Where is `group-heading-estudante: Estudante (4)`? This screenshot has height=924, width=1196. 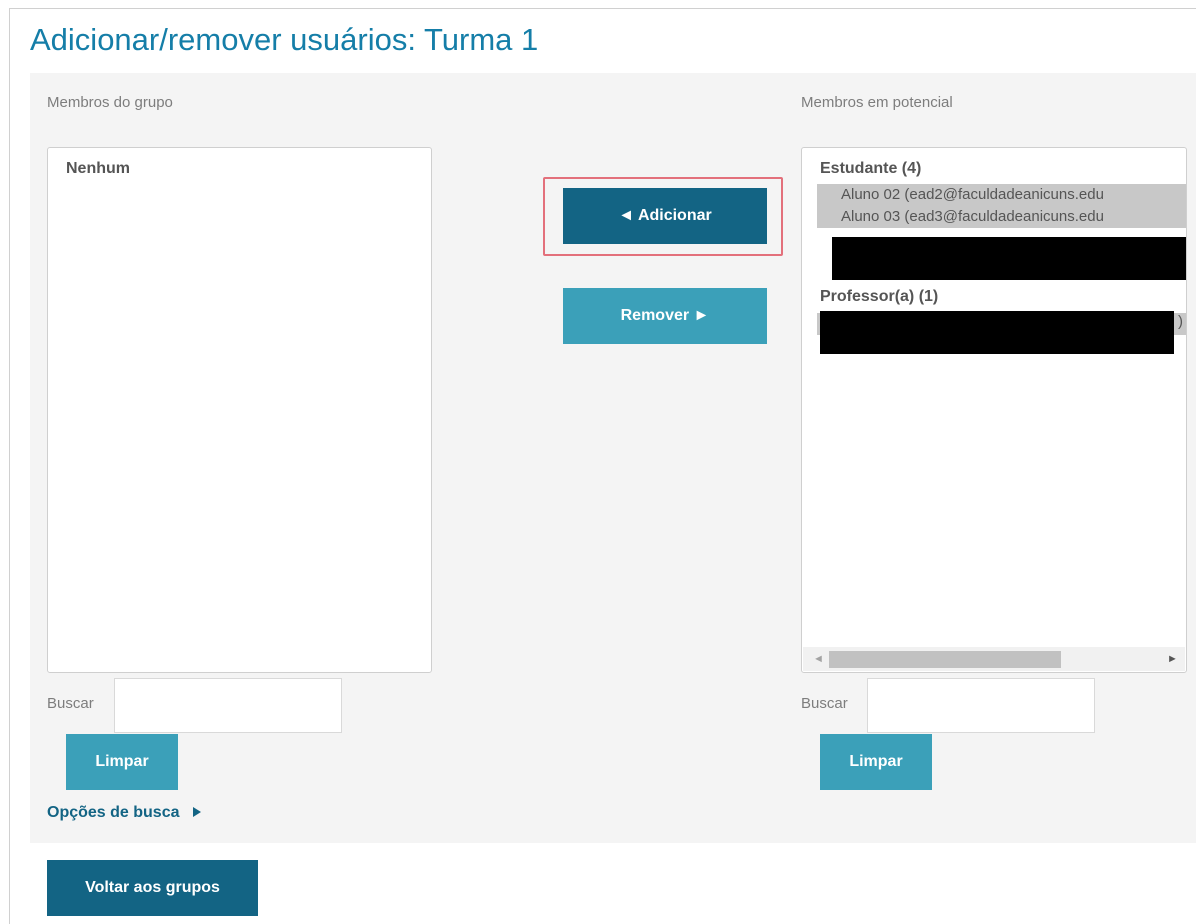 group-heading-estudante: Estudante (4) is located at coordinates (871, 168).